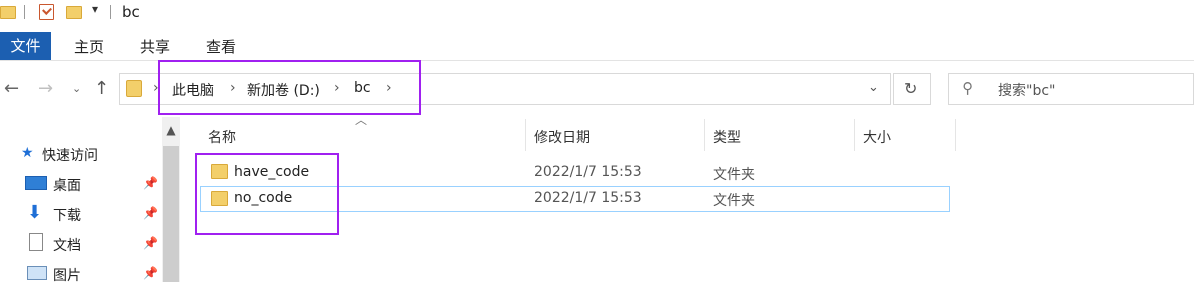 This screenshot has height=285, width=1194. What do you see at coordinates (221, 46) in the screenshot?
I see `tab-view: 查看` at bounding box center [221, 46].